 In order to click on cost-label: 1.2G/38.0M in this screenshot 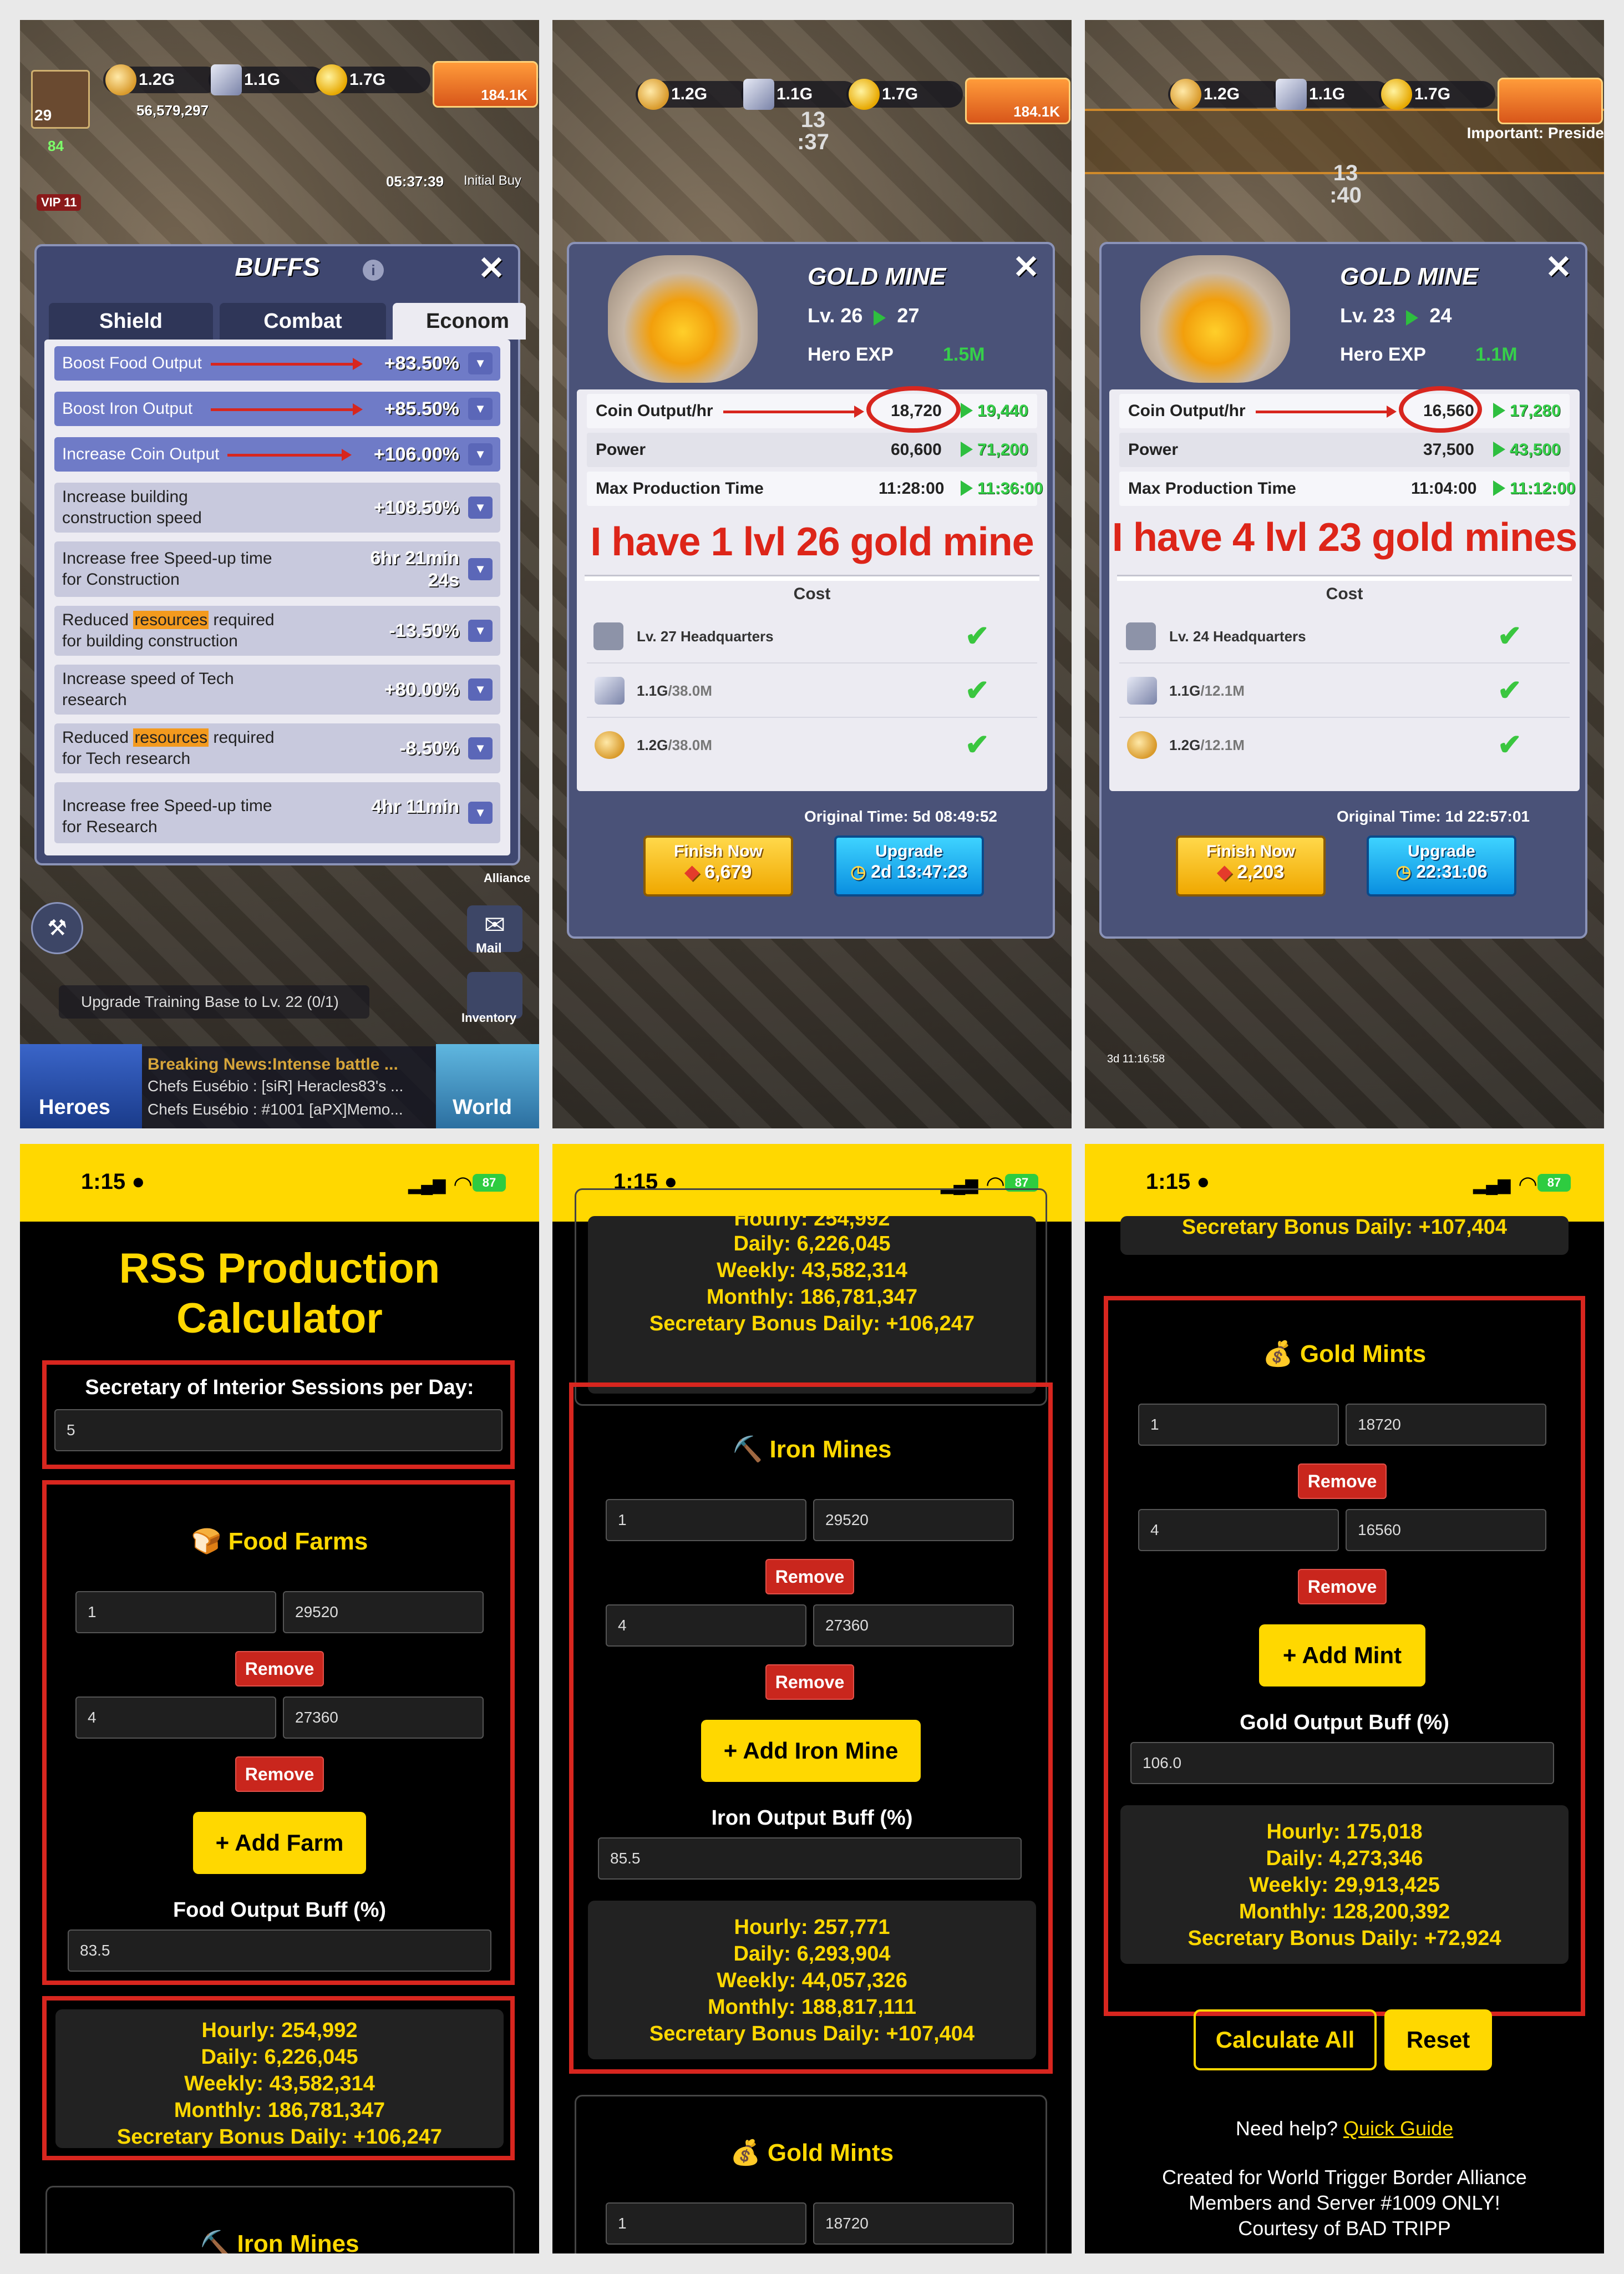, I will do `click(674, 745)`.